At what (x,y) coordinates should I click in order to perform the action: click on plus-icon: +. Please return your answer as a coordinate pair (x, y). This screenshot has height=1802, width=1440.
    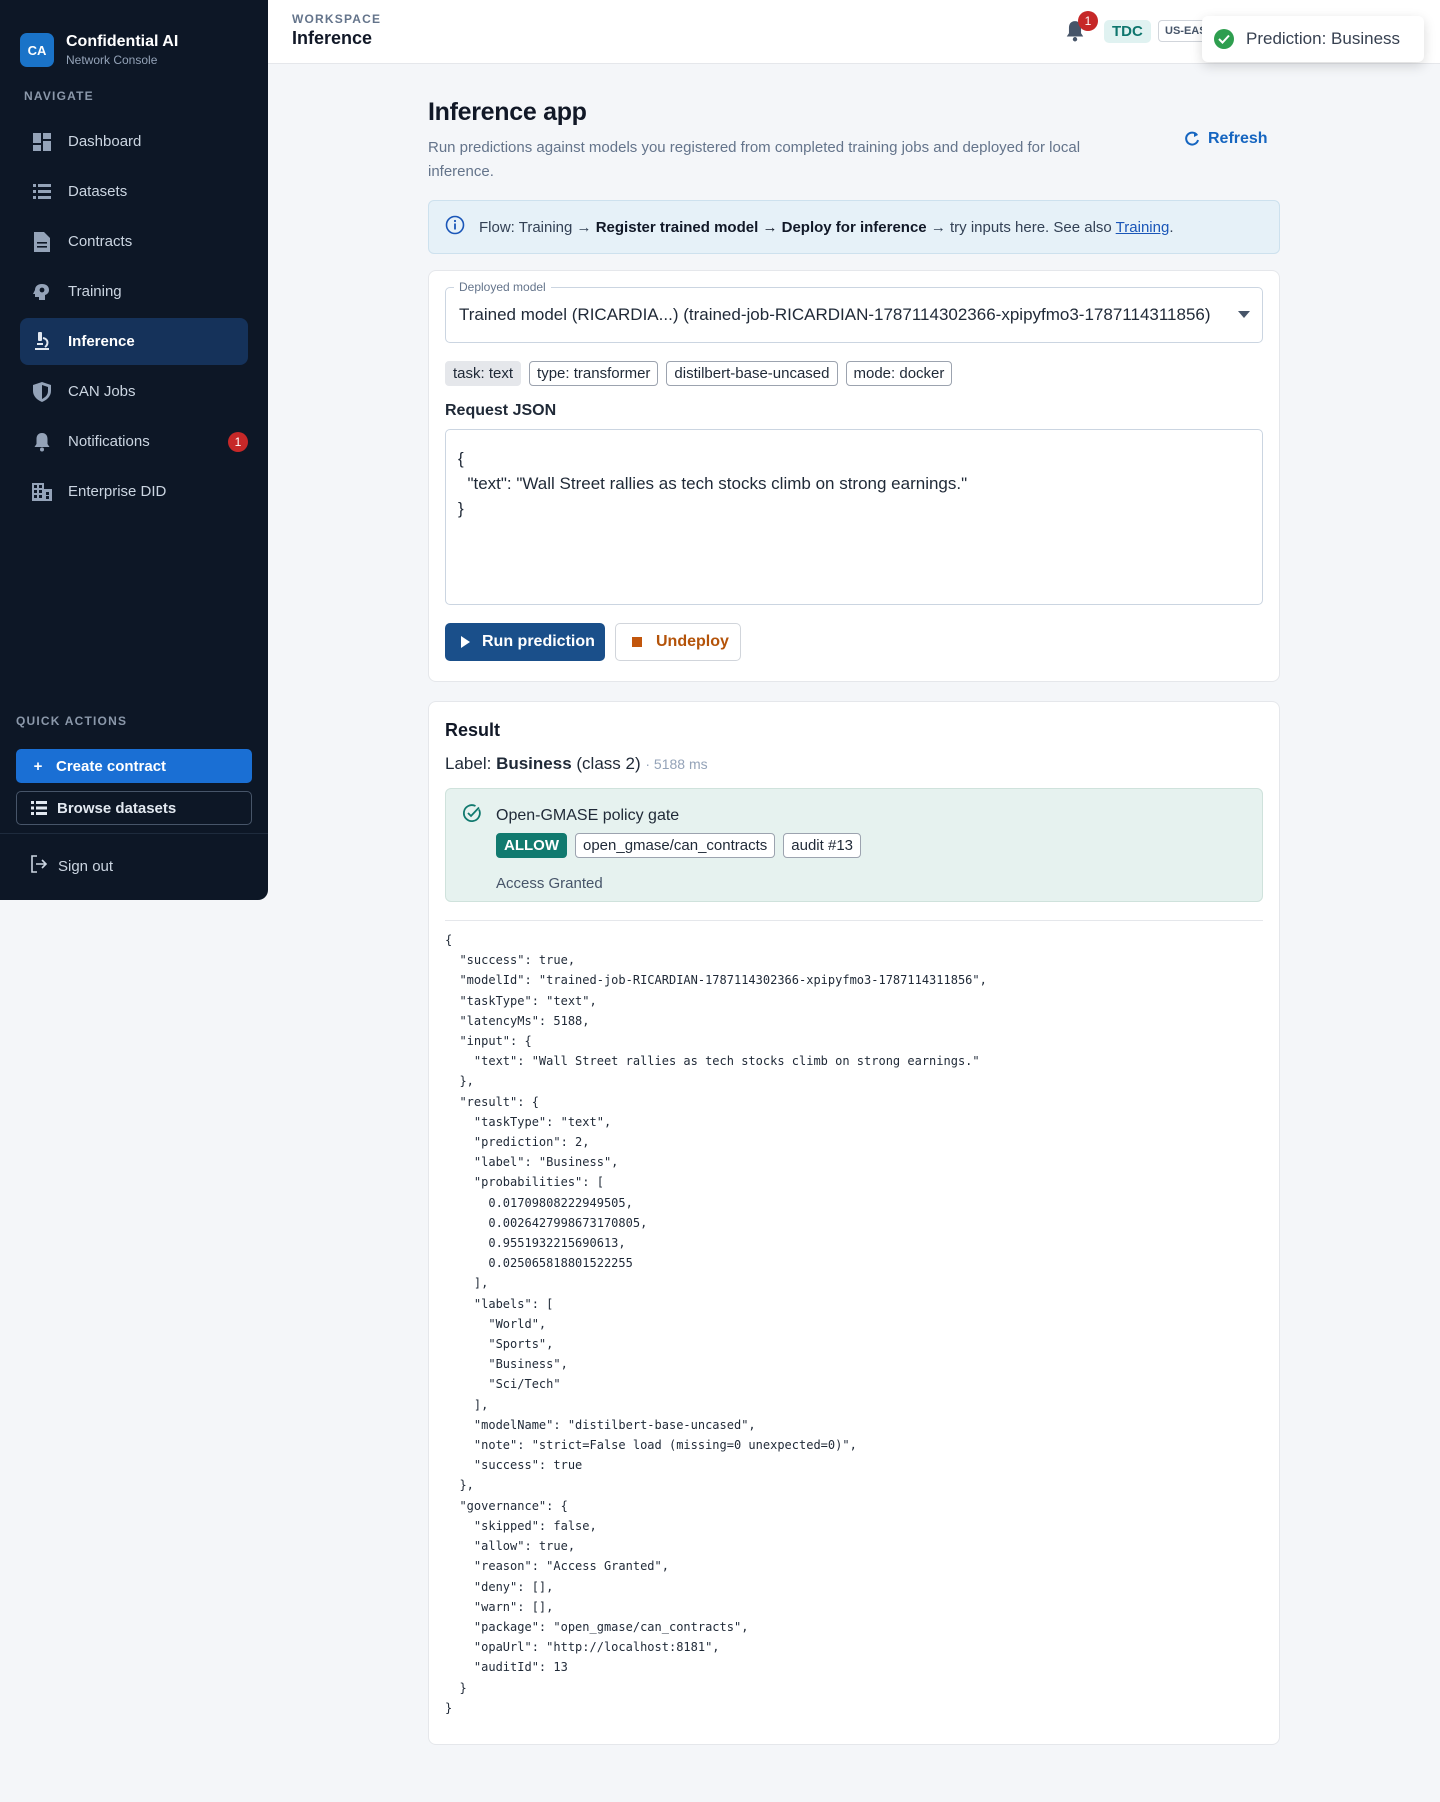
    Looking at the image, I should click on (38, 766).